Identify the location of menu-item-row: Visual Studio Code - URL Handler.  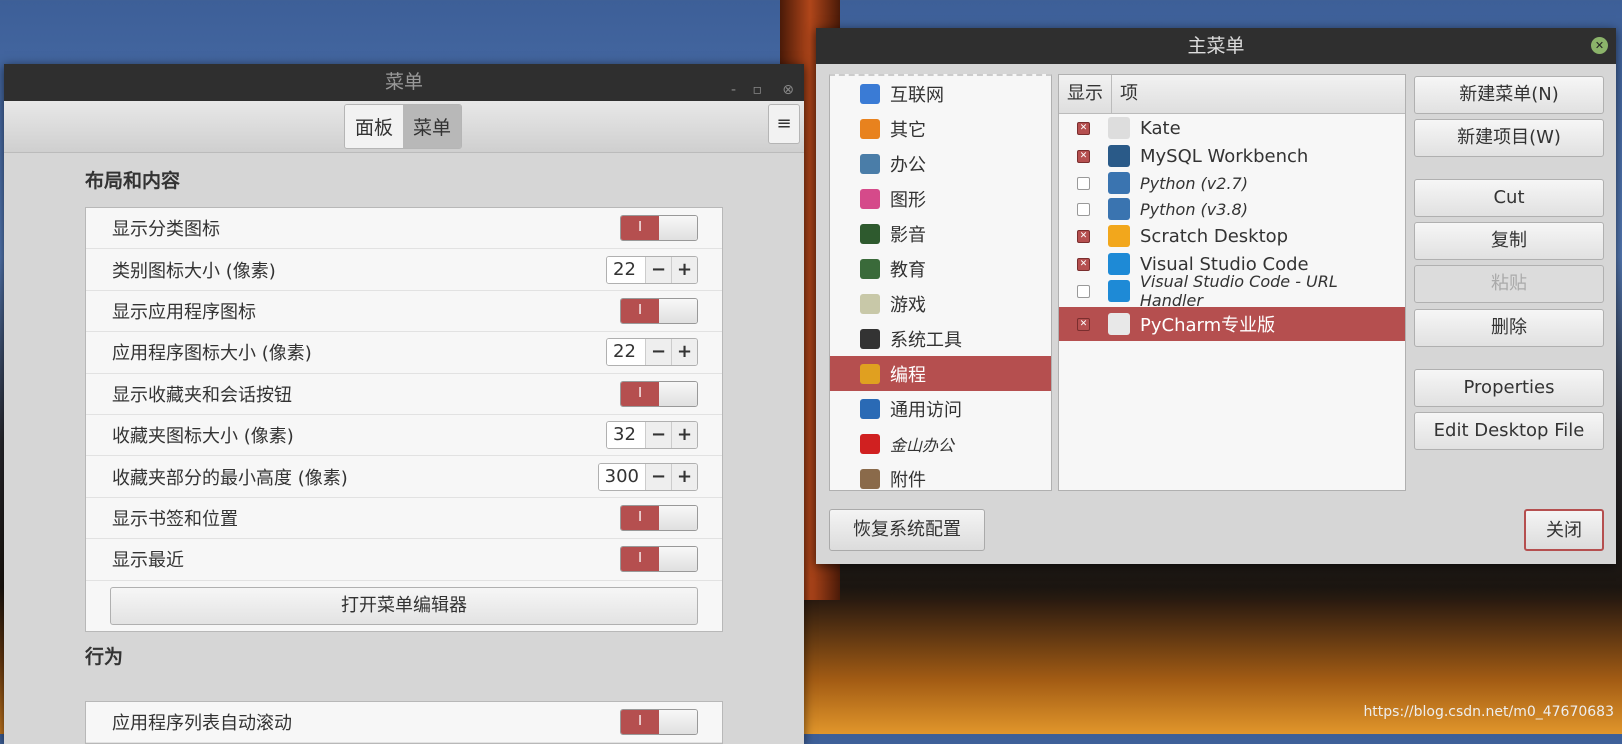
(1232, 291).